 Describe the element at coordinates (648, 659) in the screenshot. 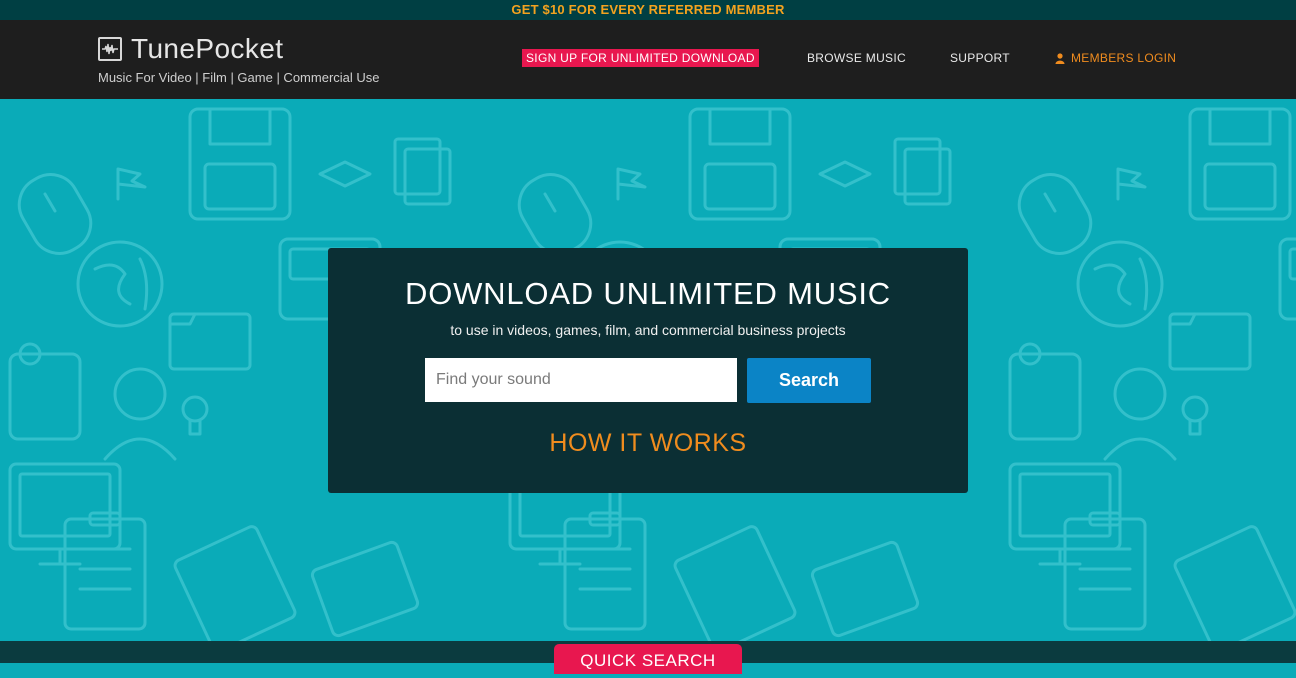

I see `quick-search-button: QUICK SEARCH` at that location.